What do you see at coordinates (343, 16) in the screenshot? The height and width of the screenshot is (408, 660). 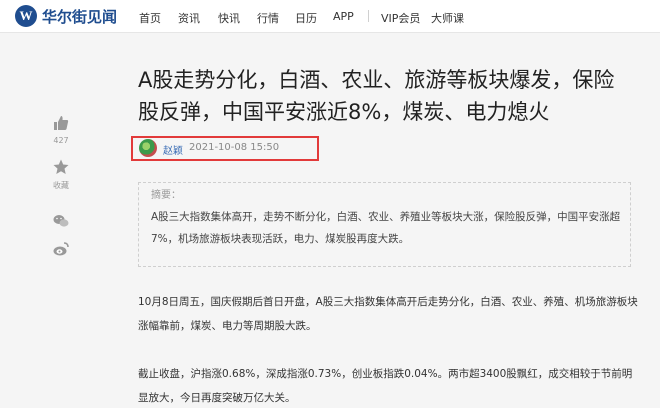 I see `nav-app: APP` at bounding box center [343, 16].